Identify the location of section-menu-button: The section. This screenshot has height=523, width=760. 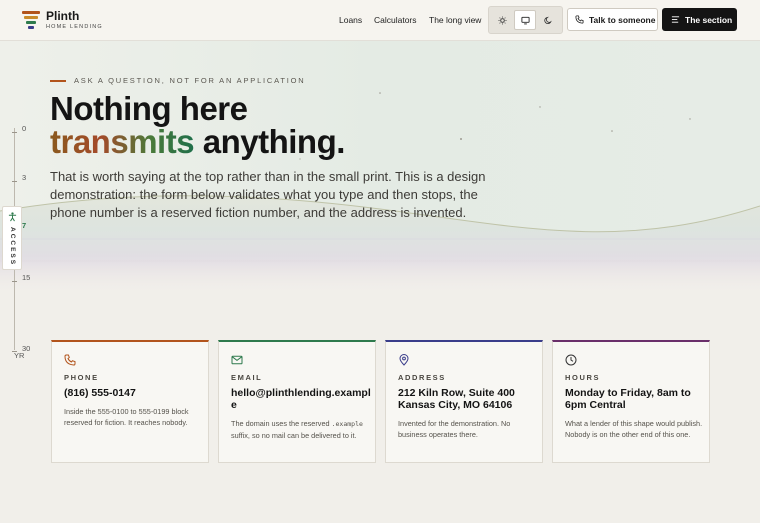
(699, 19).